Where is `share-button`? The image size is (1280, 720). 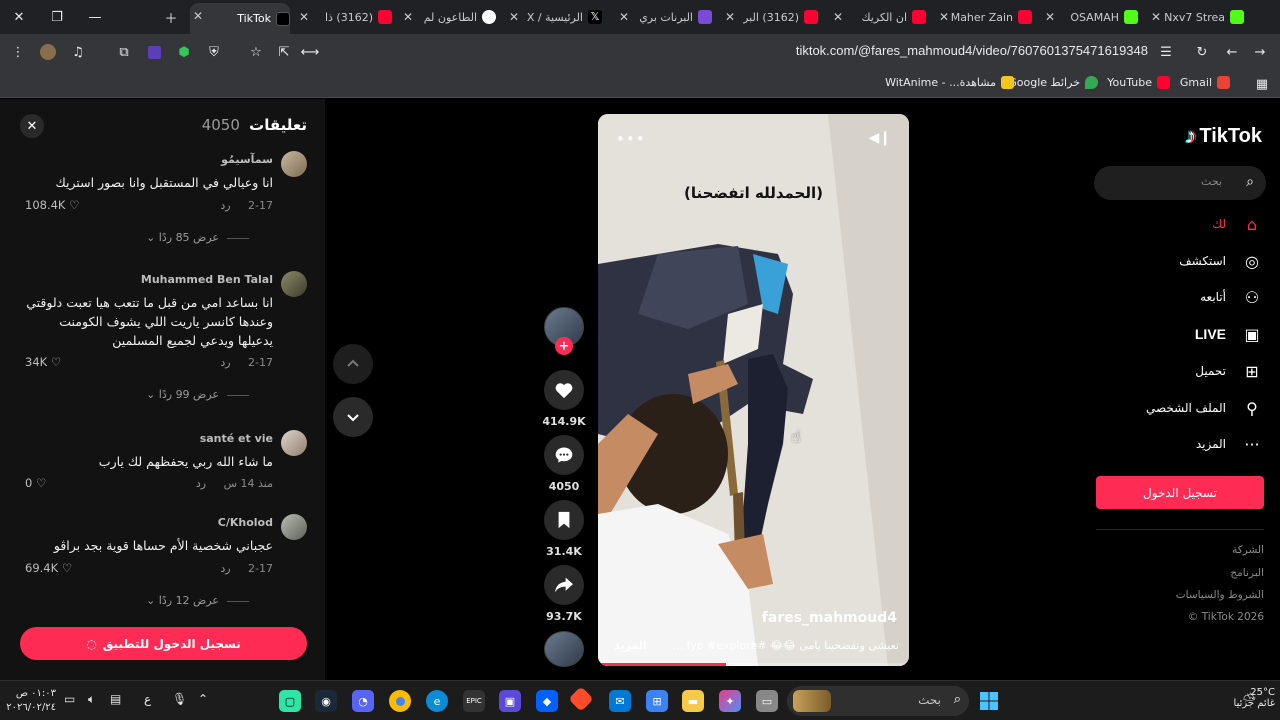 share-button is located at coordinates (564, 585).